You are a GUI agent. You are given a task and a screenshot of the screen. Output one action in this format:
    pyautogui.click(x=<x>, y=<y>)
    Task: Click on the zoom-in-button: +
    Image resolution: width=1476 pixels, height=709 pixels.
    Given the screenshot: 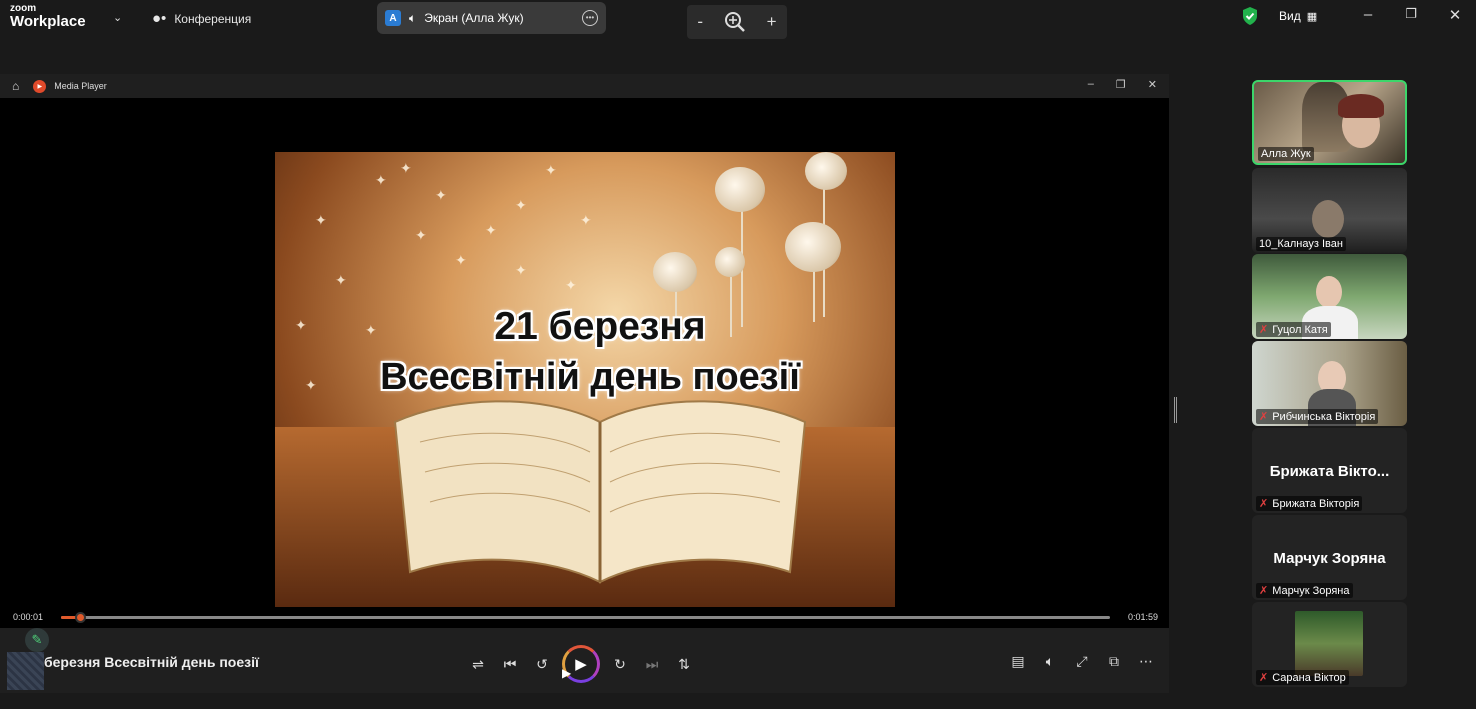 What is the action you would take?
    pyautogui.click(x=772, y=22)
    